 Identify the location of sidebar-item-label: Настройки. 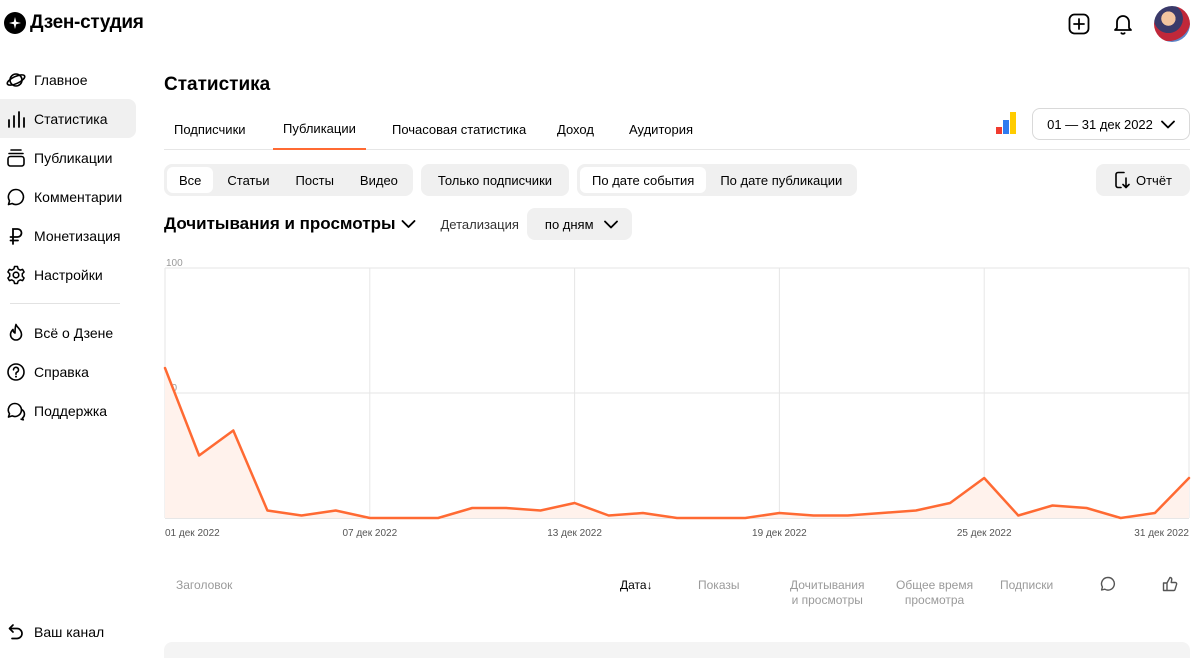
(68, 274).